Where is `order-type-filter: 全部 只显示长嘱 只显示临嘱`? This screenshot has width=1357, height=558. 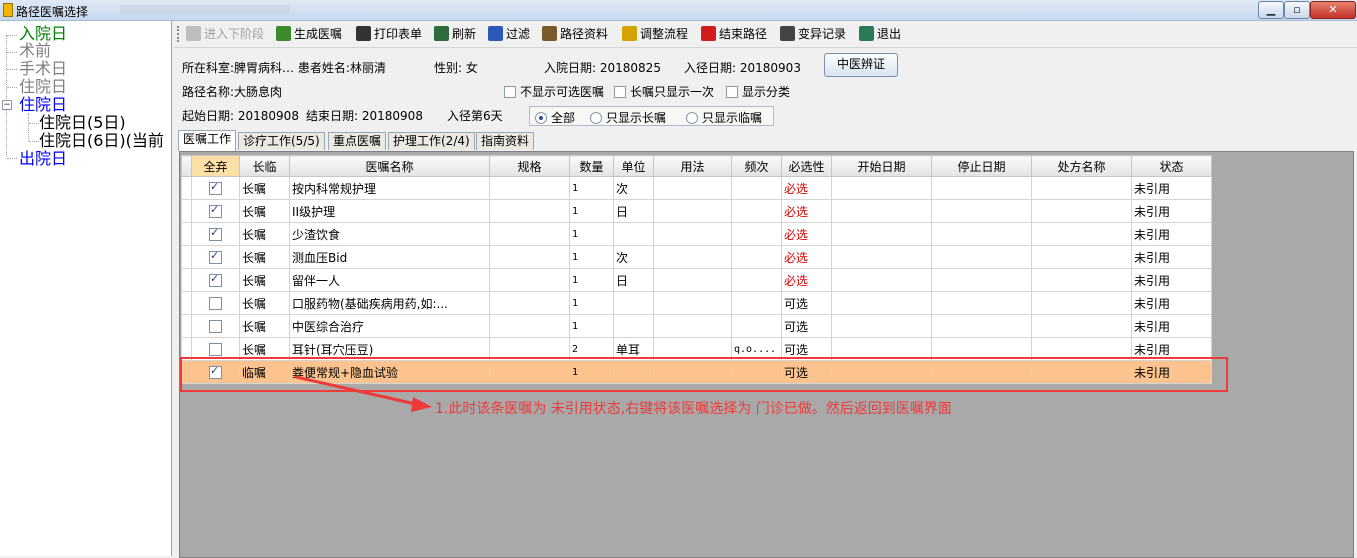
order-type-filter: 全部 只显示长嘱 只显示临嘱 is located at coordinates (651, 116).